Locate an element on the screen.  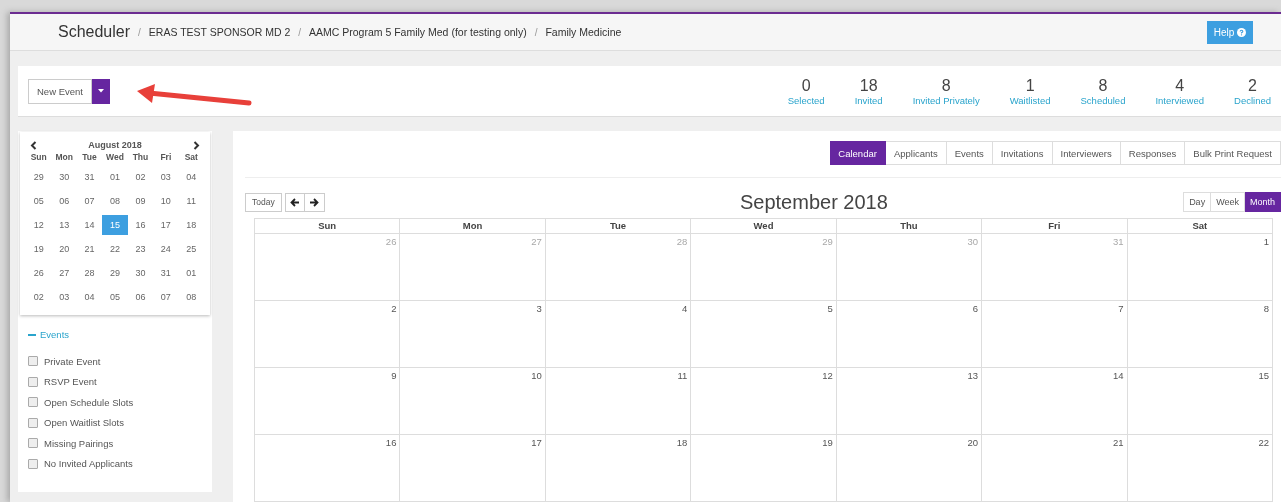
day-cell: 16 is located at coordinates (140, 225).